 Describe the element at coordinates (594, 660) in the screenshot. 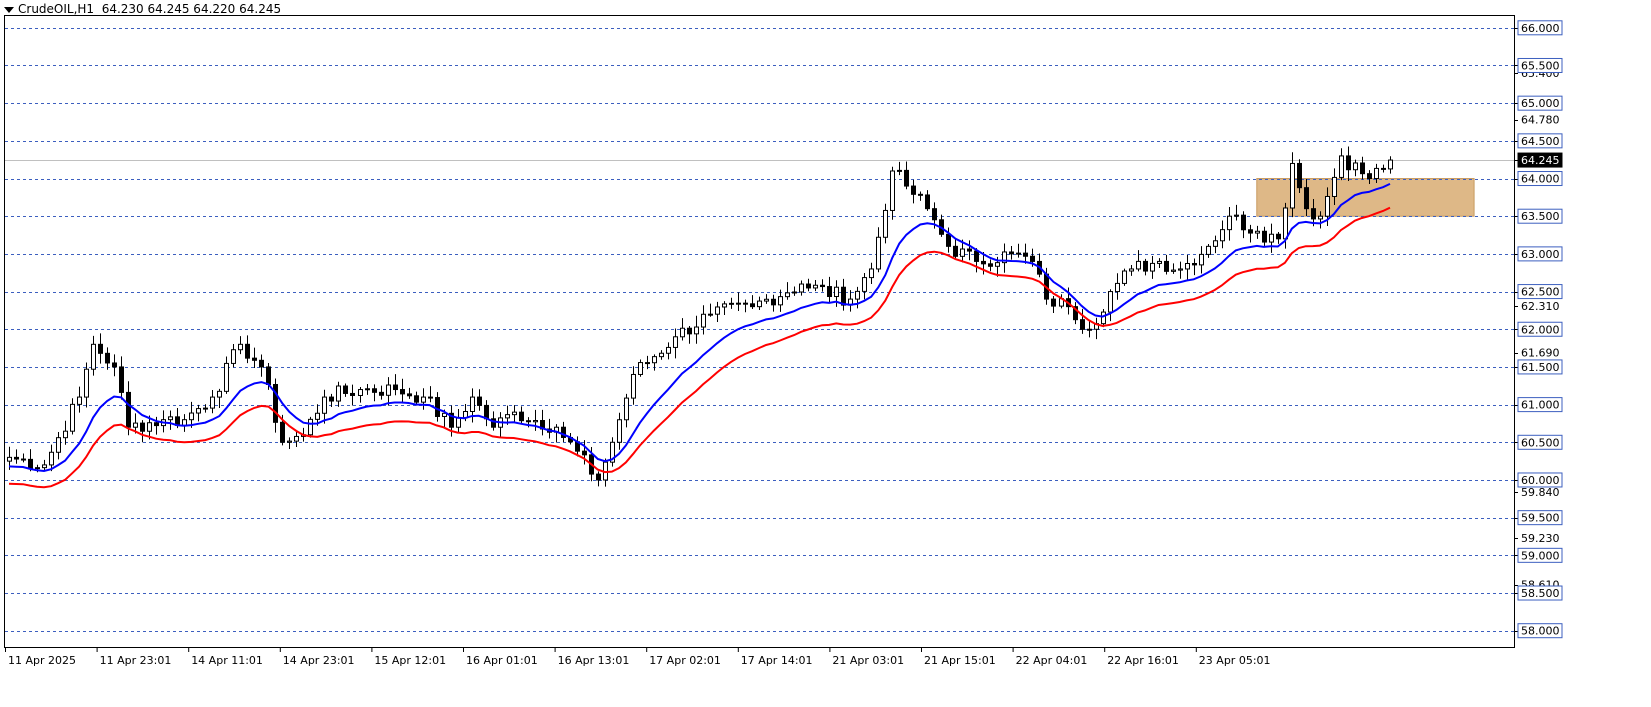

I see `time-label: 16 Apr 13:01` at that location.